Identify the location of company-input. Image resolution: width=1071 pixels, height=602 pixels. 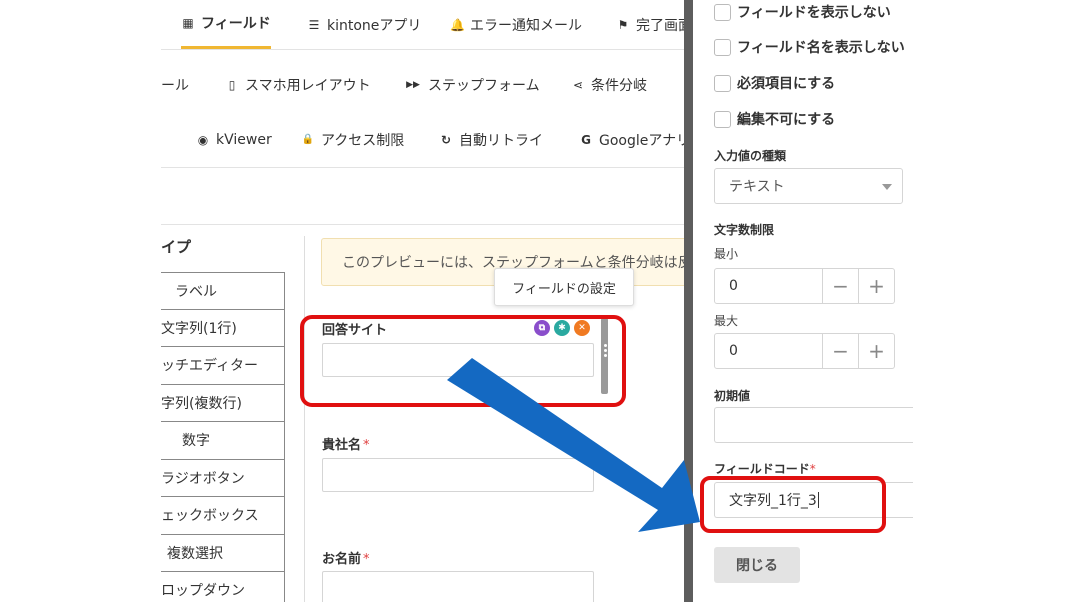
(458, 475).